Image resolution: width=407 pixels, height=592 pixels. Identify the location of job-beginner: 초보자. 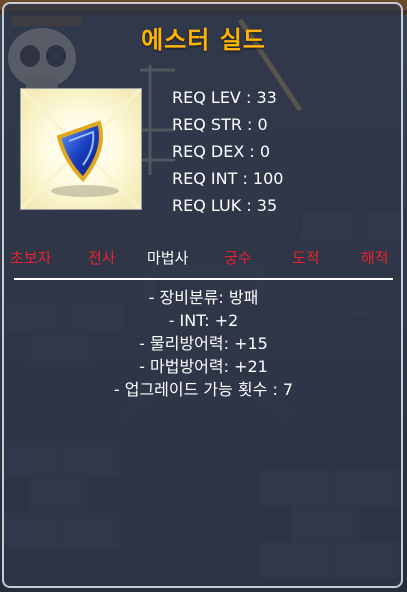
(31, 258).